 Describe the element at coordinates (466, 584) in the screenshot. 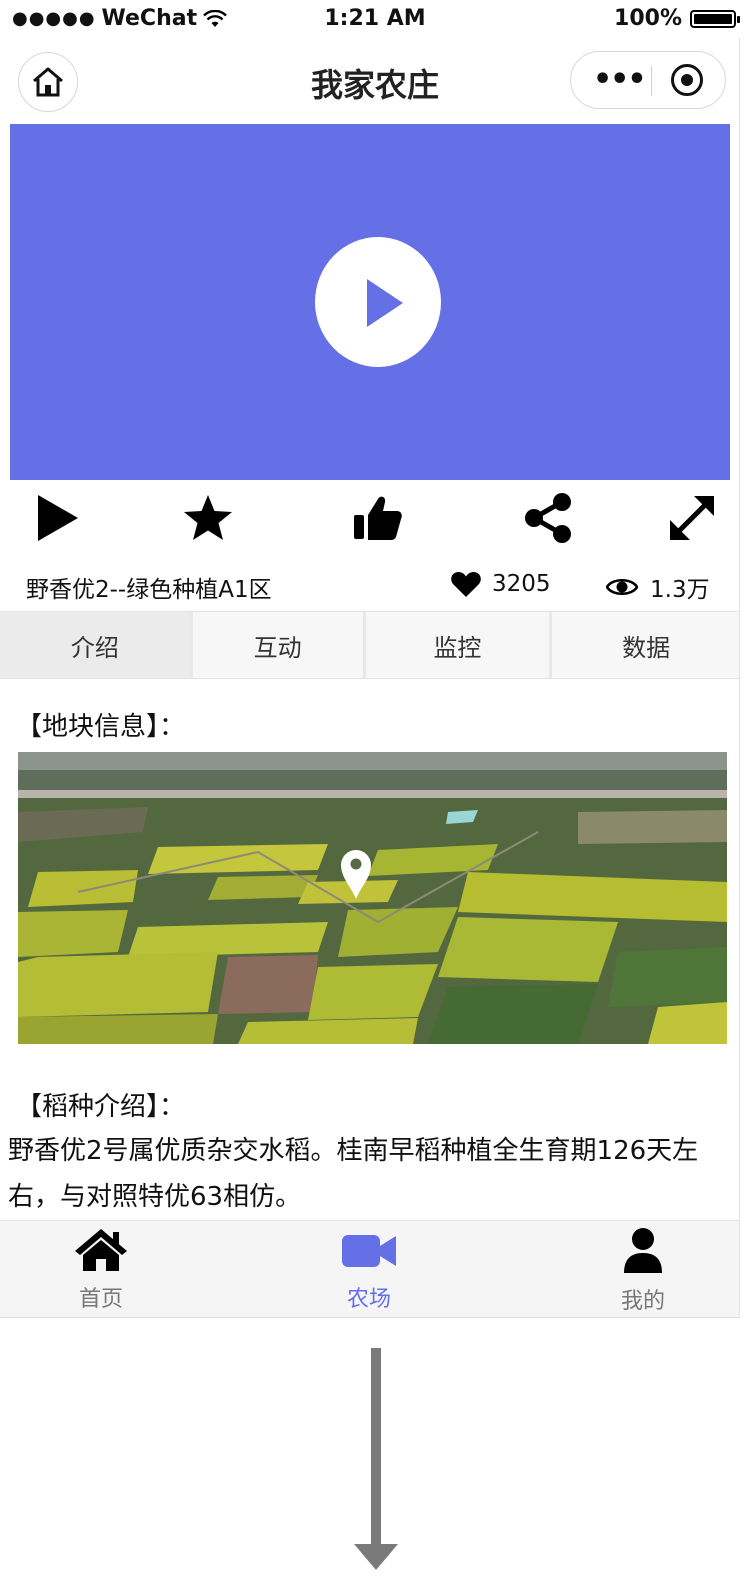

I see `heart-icon` at that location.